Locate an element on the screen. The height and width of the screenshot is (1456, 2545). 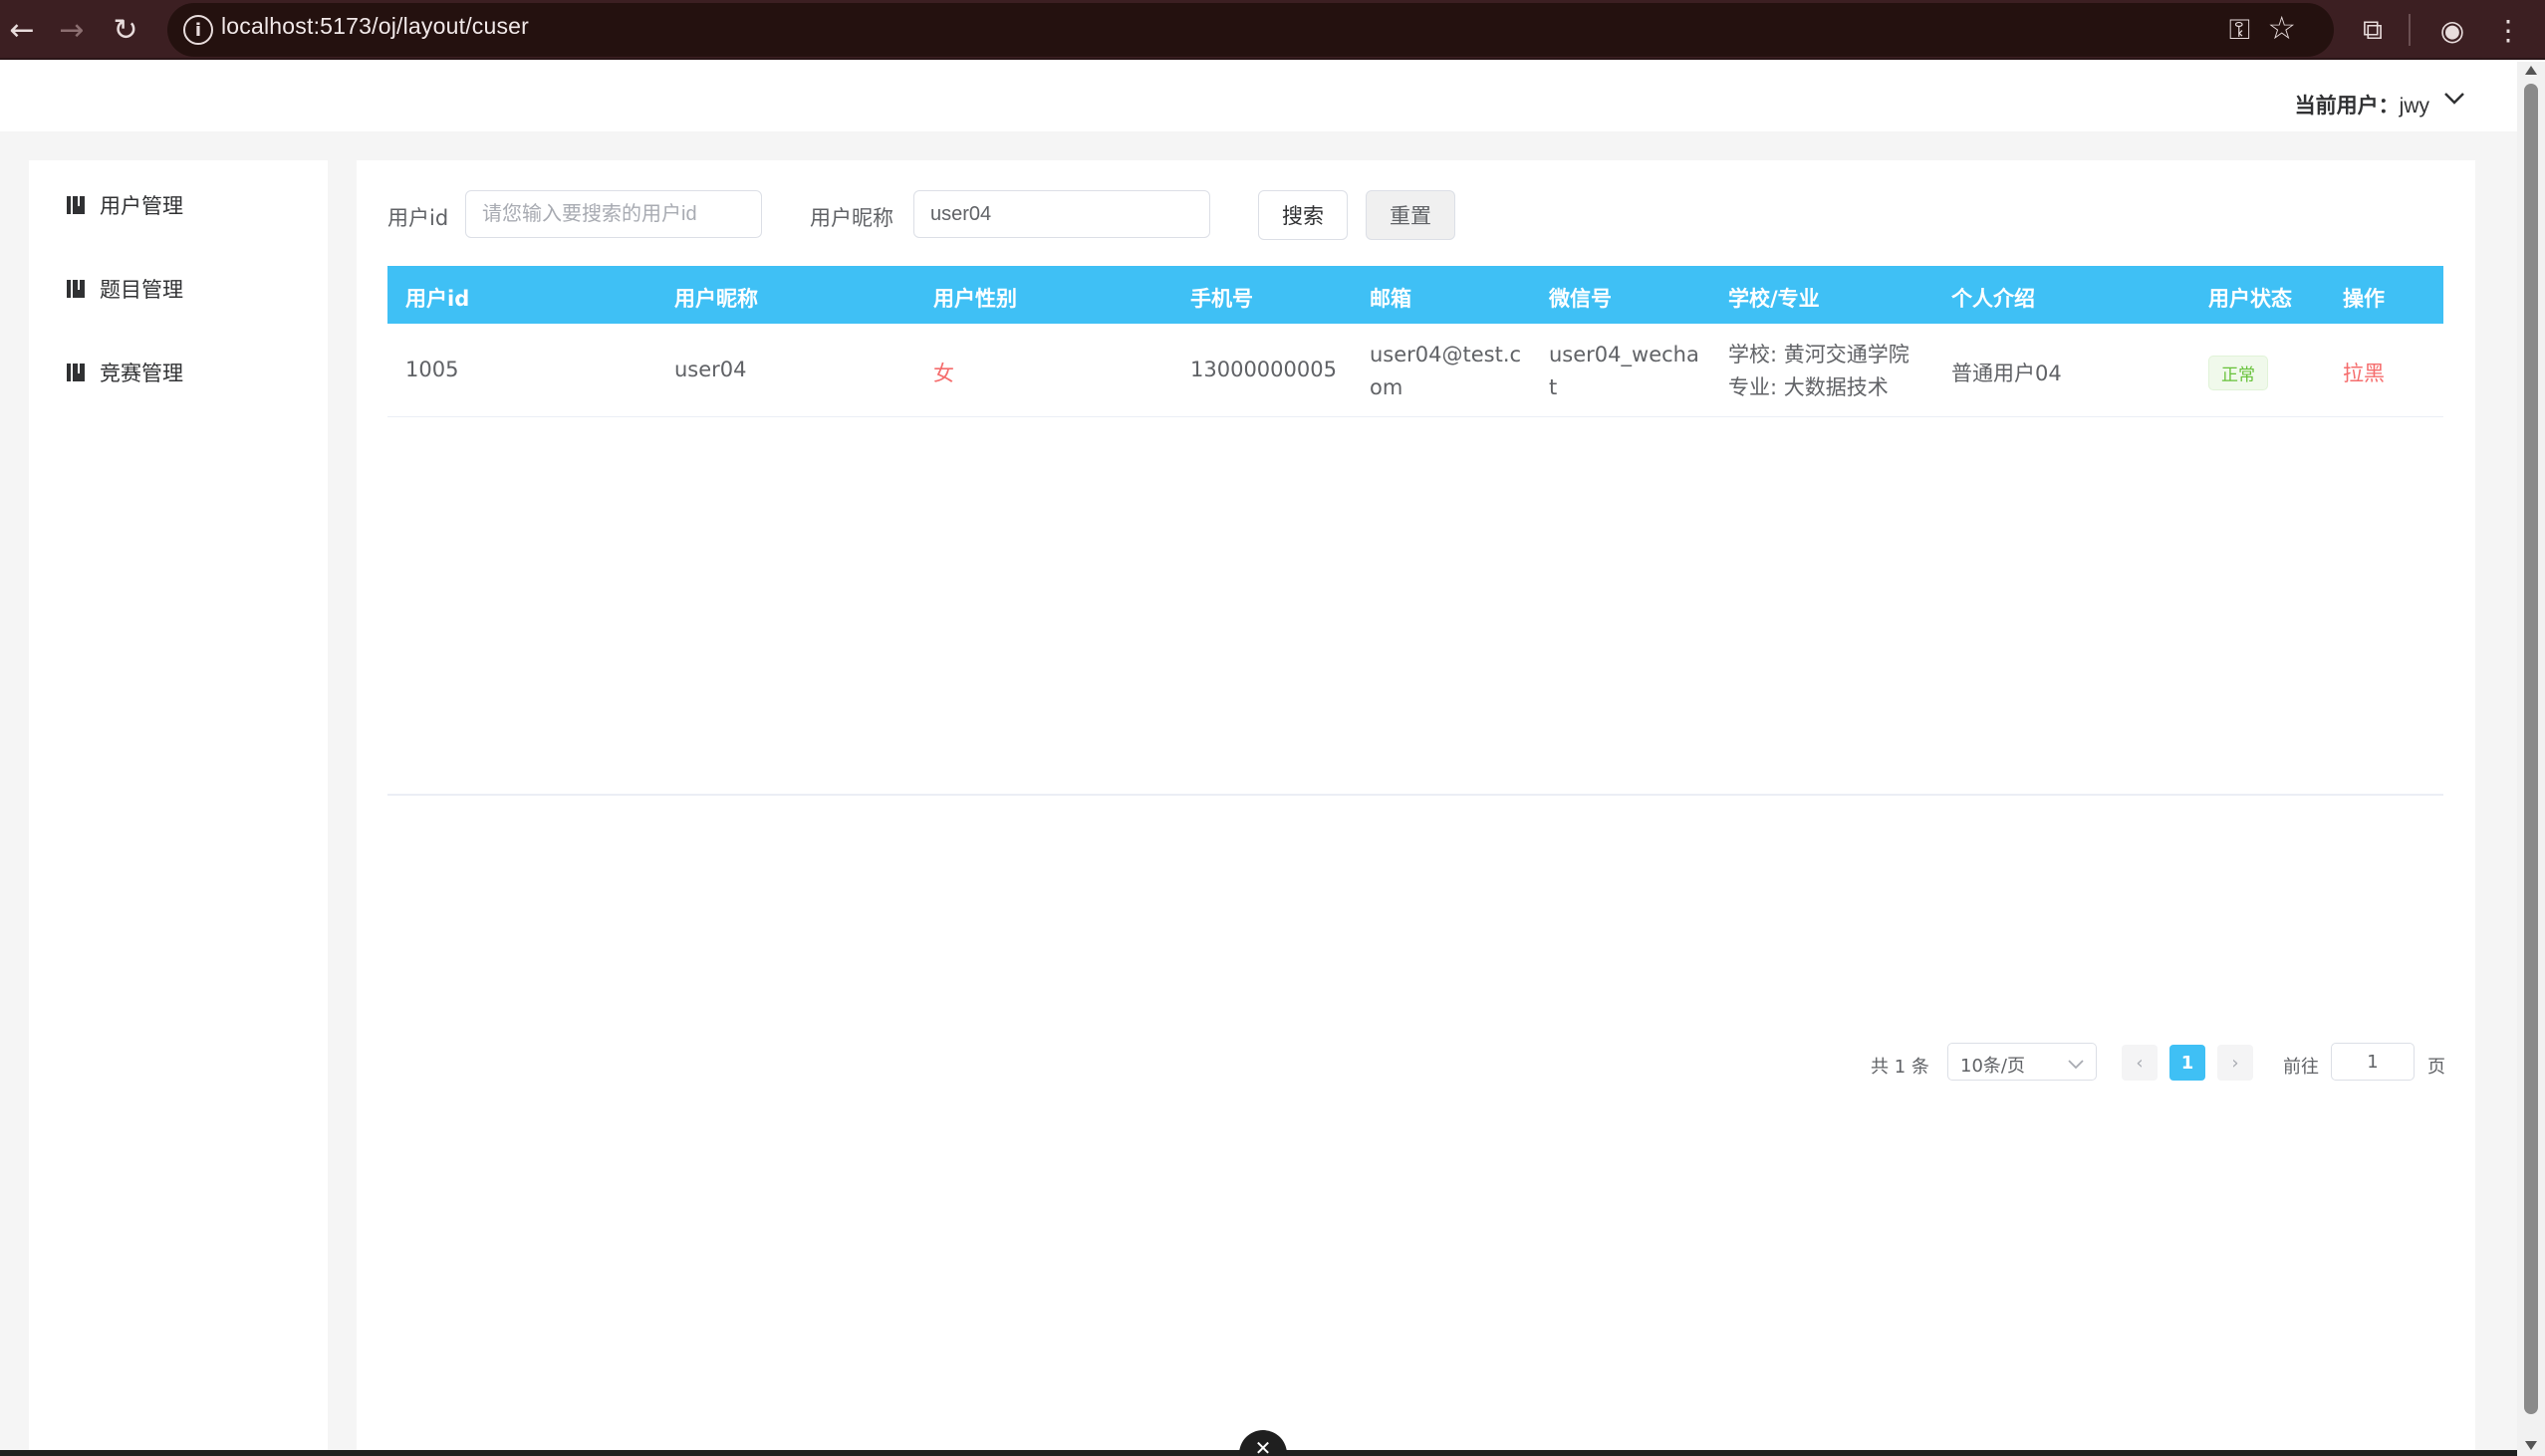
goto-label: 前往 is located at coordinates (2301, 1067).